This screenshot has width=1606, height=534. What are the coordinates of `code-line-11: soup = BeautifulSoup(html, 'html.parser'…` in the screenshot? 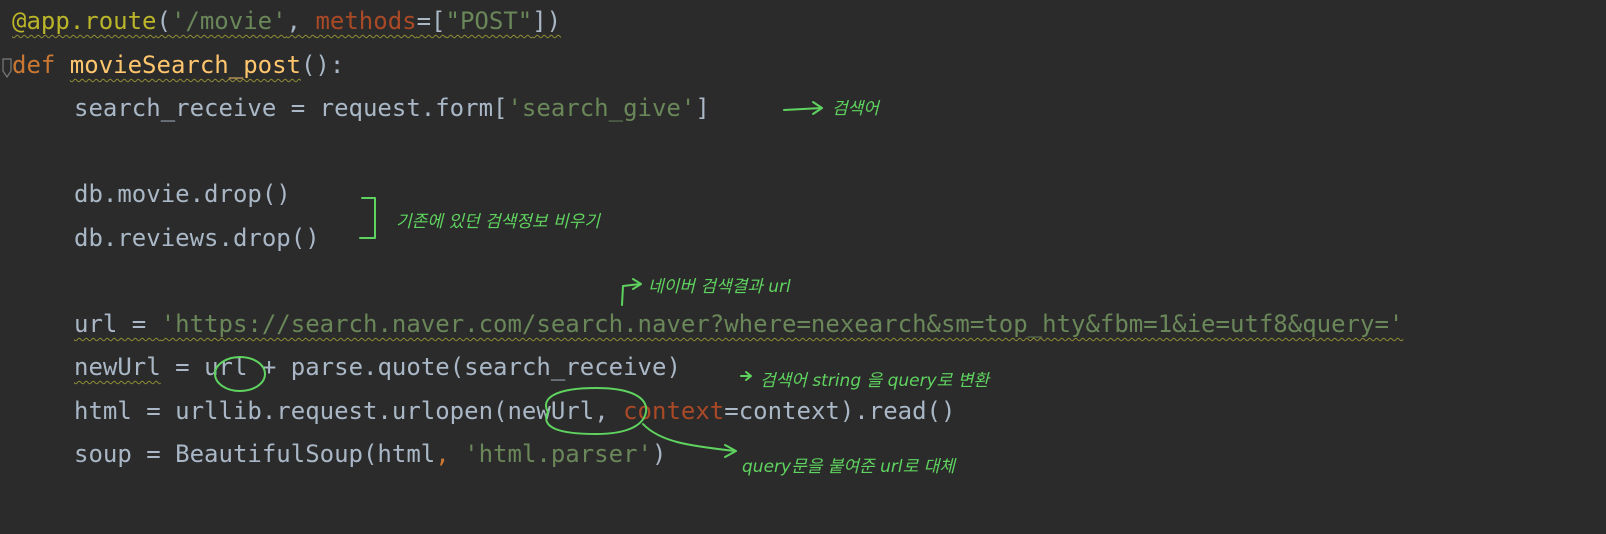 It's located at (339, 454).